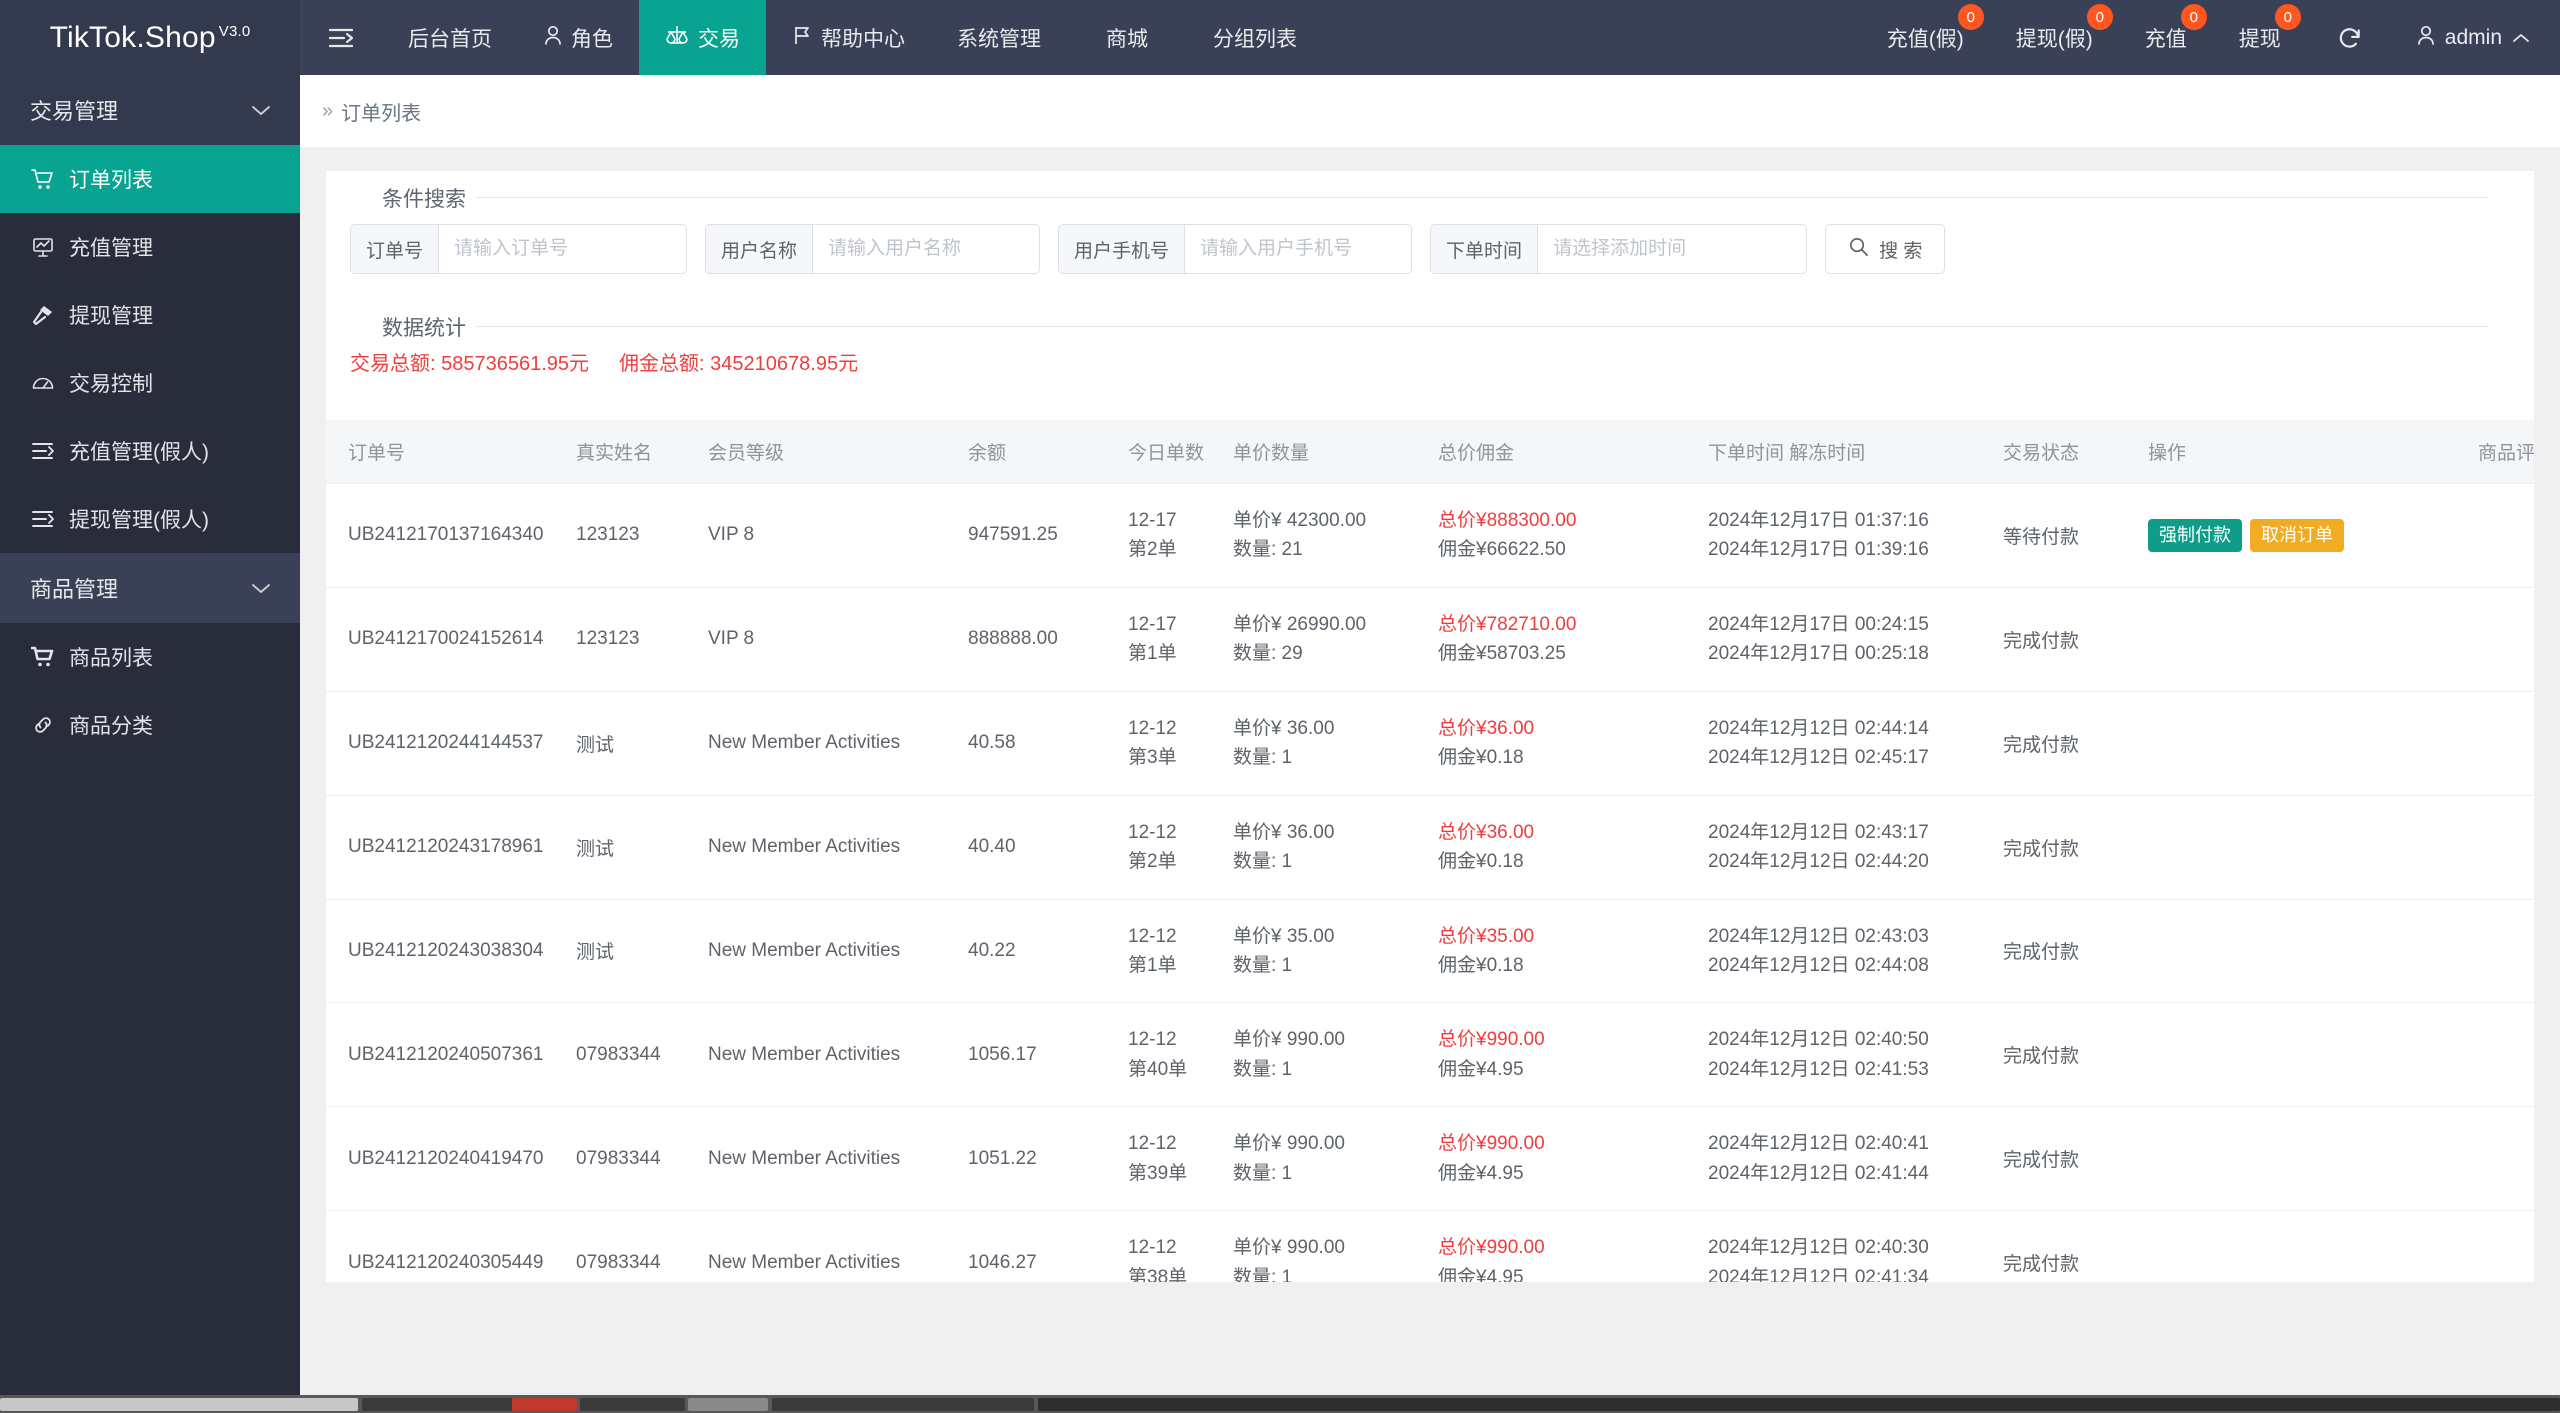  Describe the element at coordinates (150, 451) in the screenshot. I see `sidebar-item-recharge-manage-fake: 充值管理(假人)` at that location.